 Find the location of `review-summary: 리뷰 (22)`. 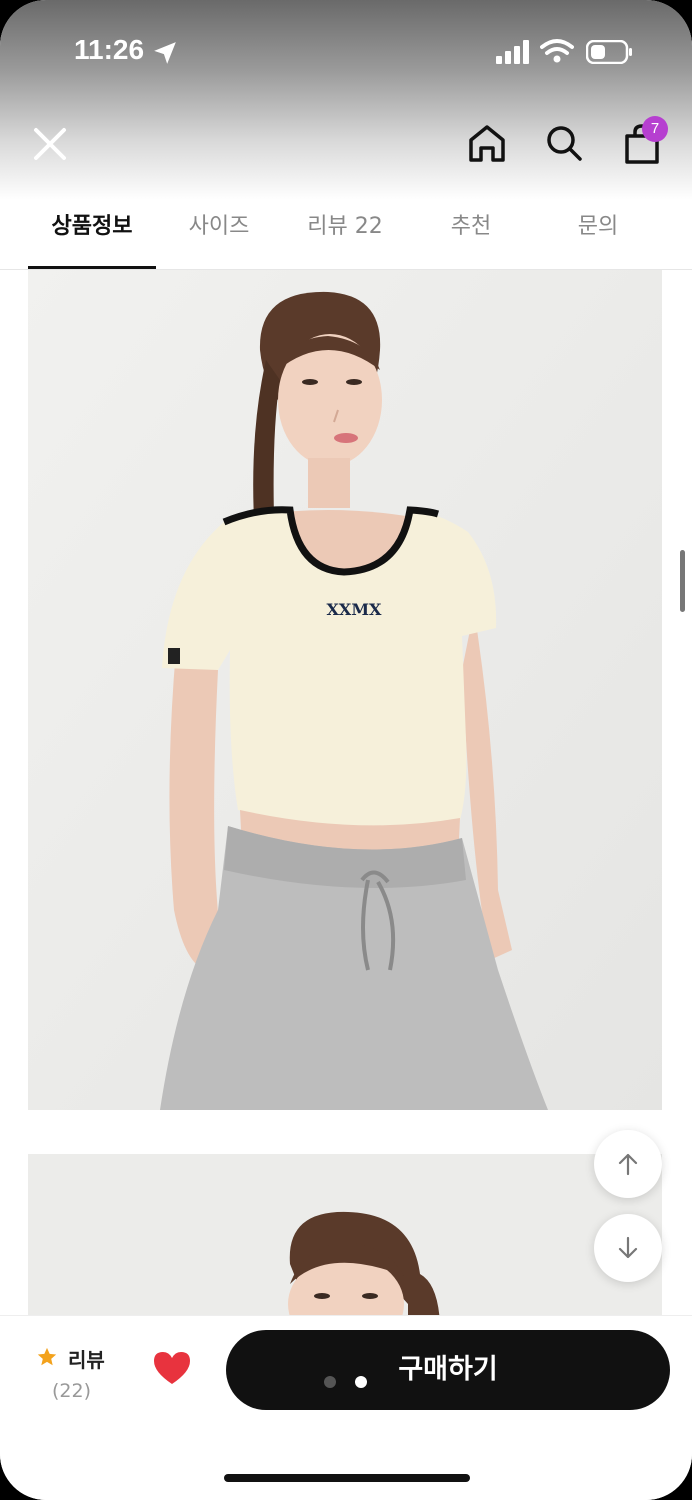

review-summary: 리뷰 (22) is located at coordinates (86, 1379).